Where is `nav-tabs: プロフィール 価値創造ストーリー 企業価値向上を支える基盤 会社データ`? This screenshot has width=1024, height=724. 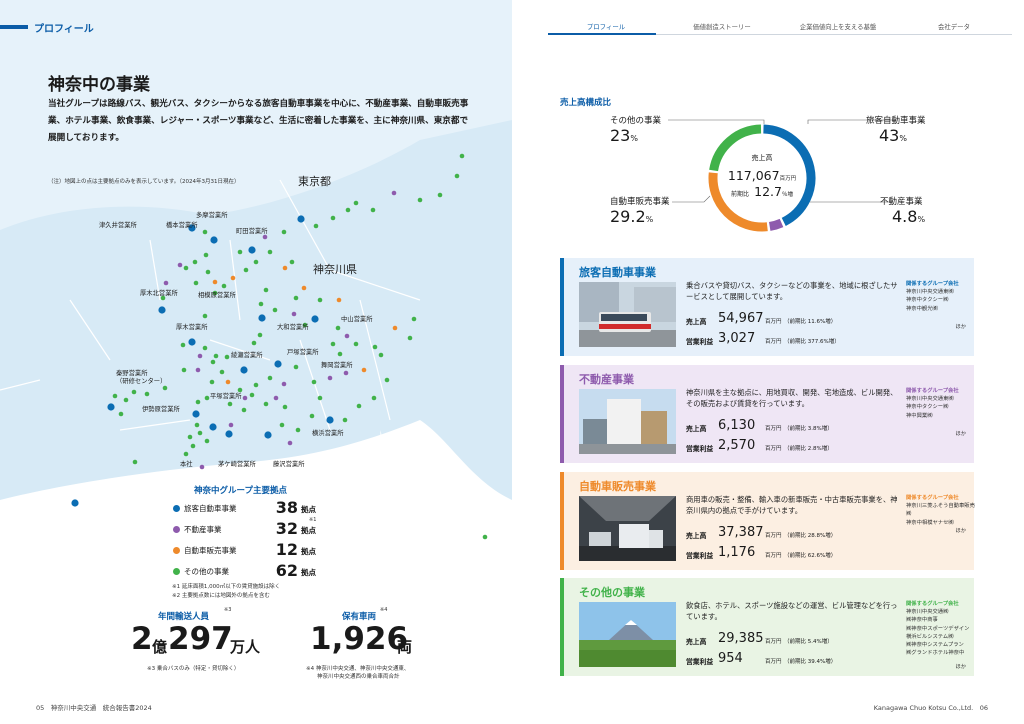 nav-tabs: プロフィール 価値創造ストーリー 企業価値向上を支える基盤 会社データ is located at coordinates (780, 30).